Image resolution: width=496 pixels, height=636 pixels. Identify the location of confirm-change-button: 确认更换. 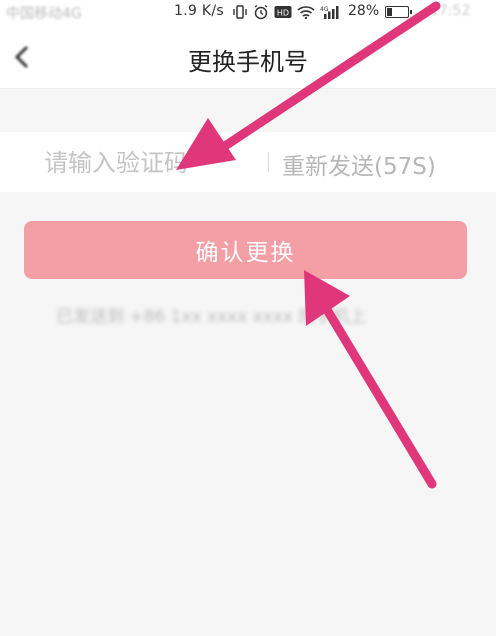
(245, 250).